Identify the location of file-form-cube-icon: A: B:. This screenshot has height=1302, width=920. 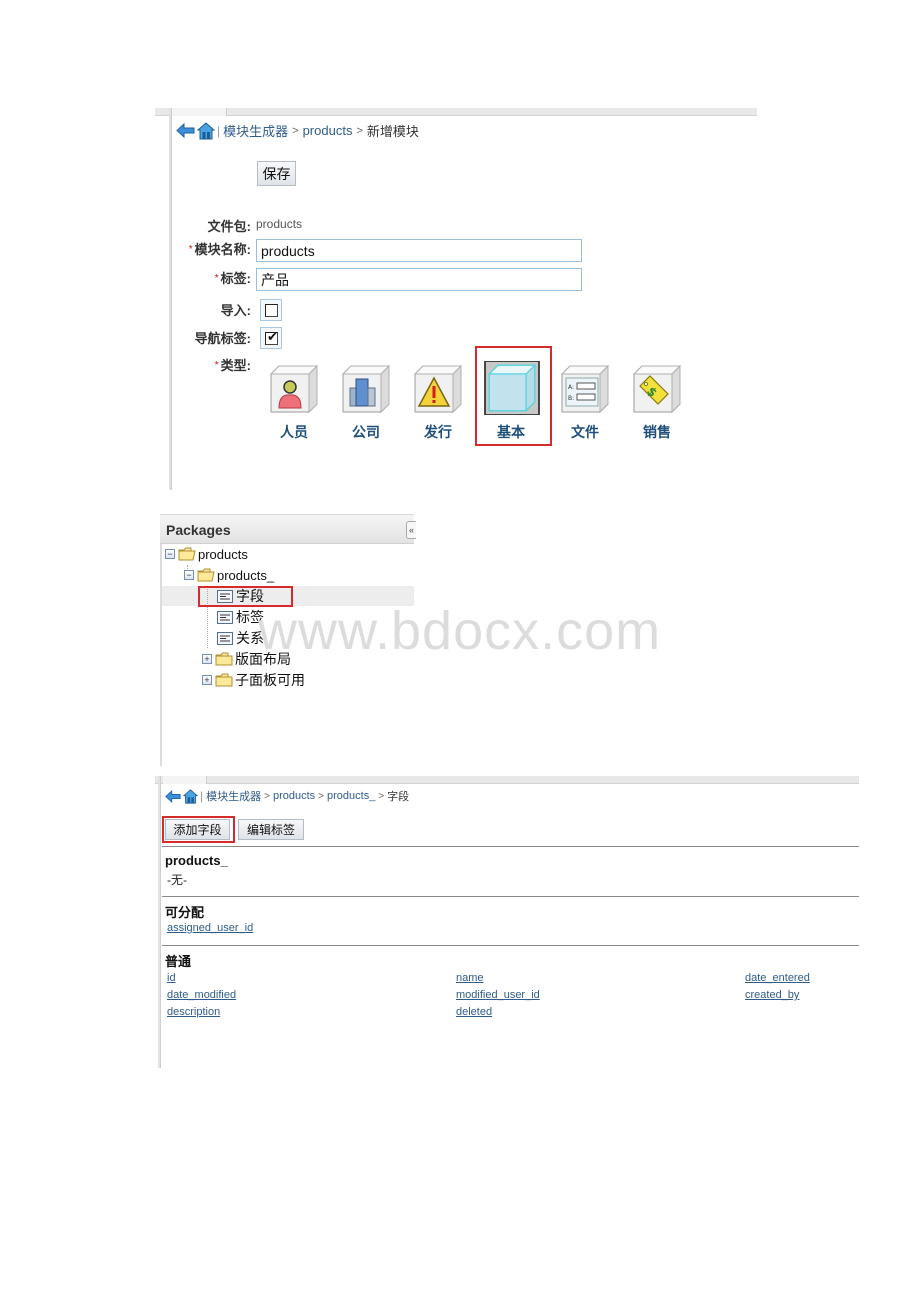
(585, 389).